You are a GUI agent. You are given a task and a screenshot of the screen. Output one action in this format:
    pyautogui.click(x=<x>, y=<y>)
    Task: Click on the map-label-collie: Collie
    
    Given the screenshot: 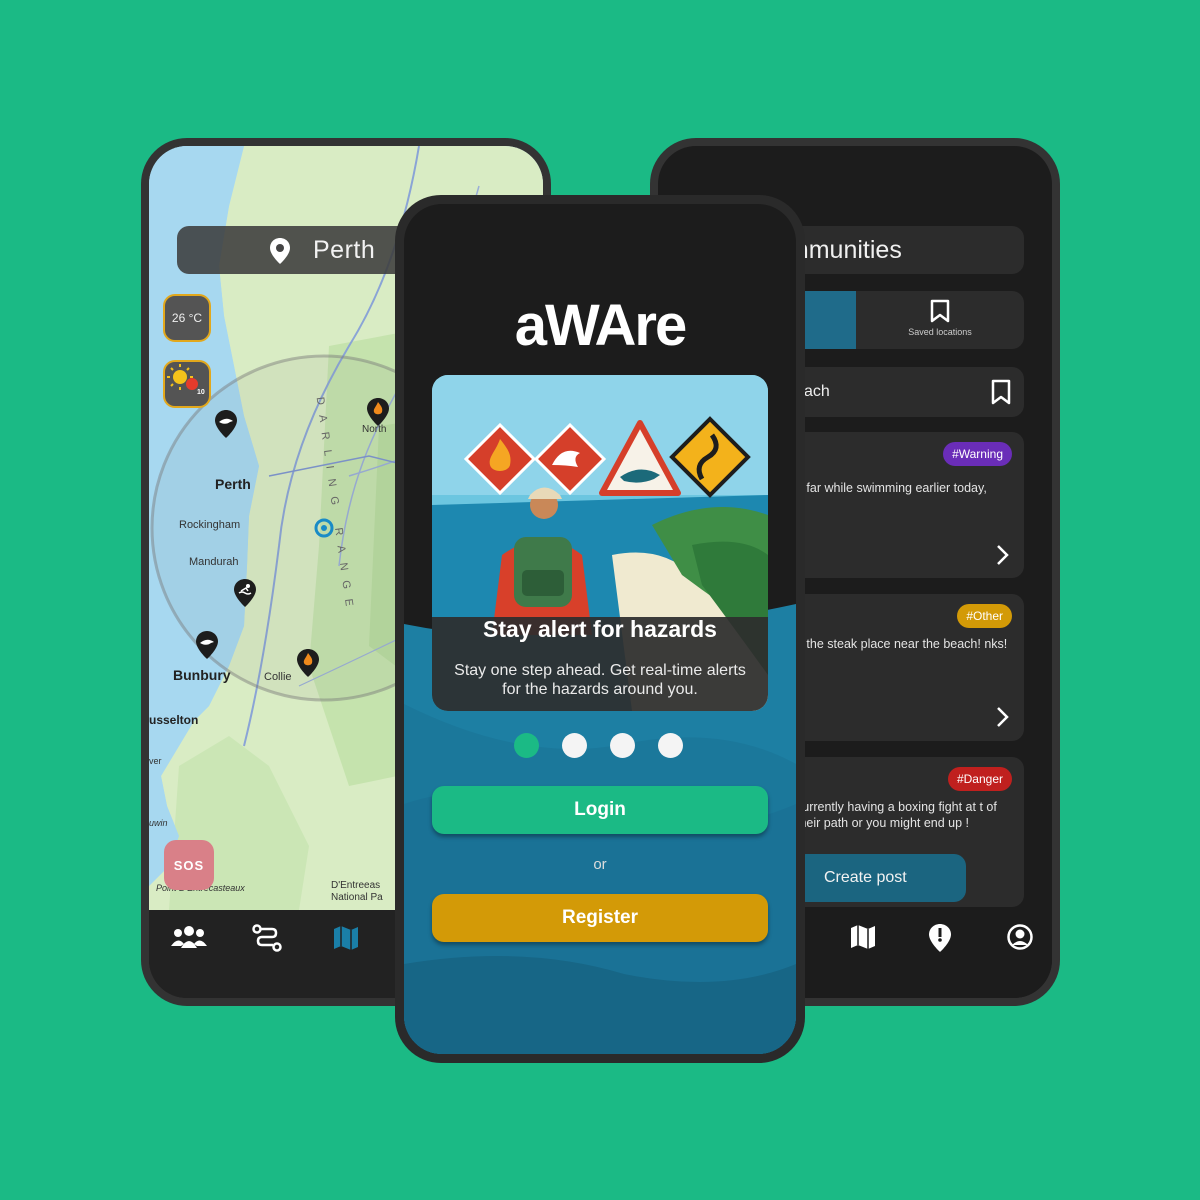 What is the action you would take?
    pyautogui.click(x=278, y=677)
    